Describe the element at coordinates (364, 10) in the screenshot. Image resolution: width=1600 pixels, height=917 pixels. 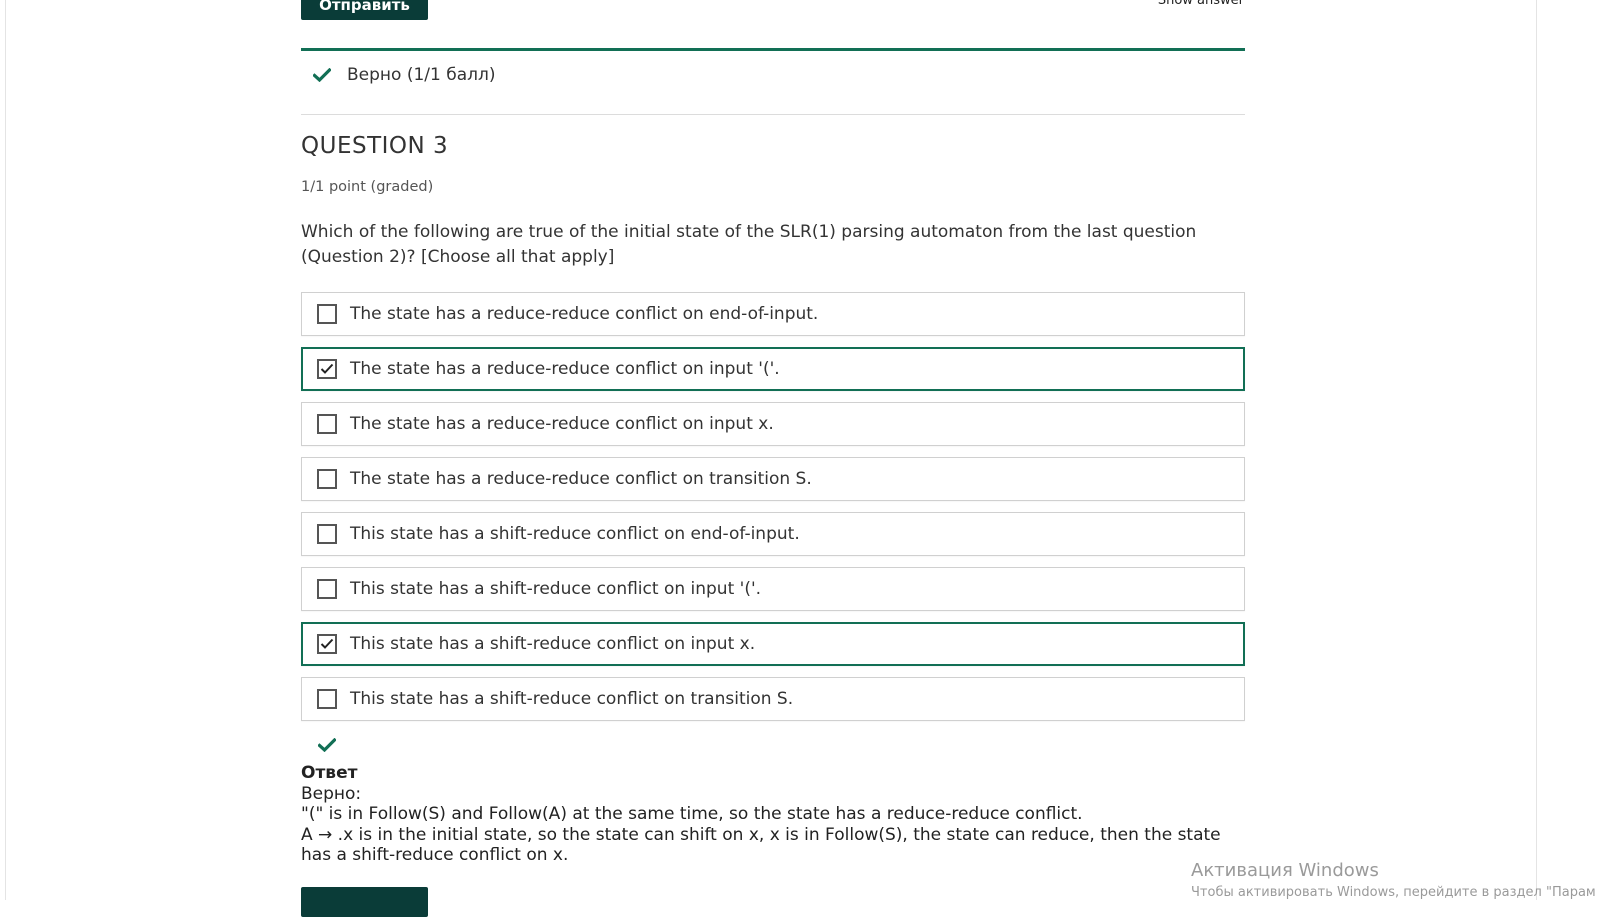
I see `submit-button: Отправить` at that location.